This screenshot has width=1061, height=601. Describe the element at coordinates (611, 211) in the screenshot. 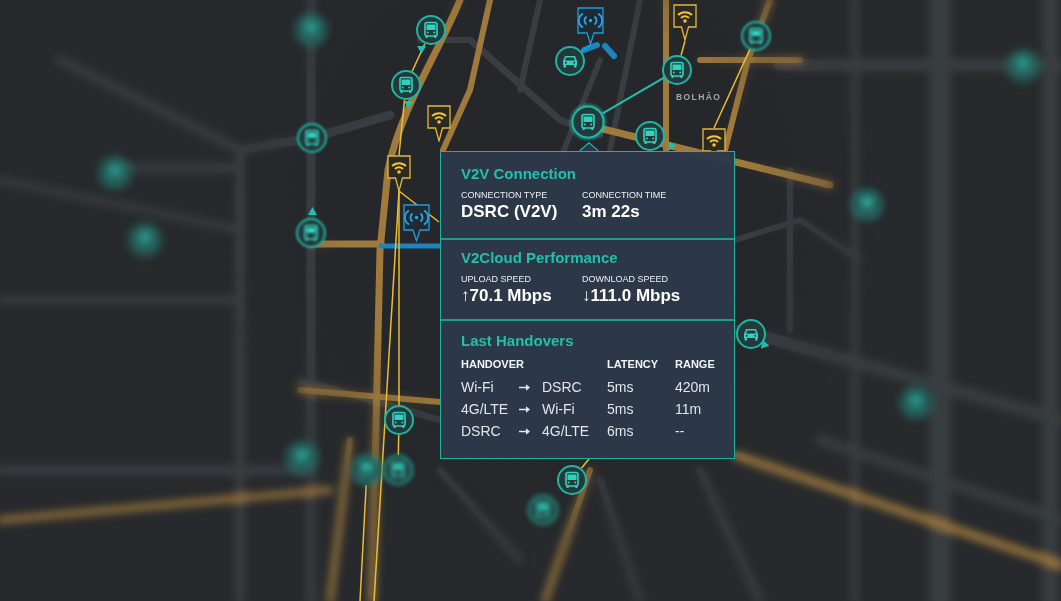

I see `stat-value: 3m 22s` at that location.